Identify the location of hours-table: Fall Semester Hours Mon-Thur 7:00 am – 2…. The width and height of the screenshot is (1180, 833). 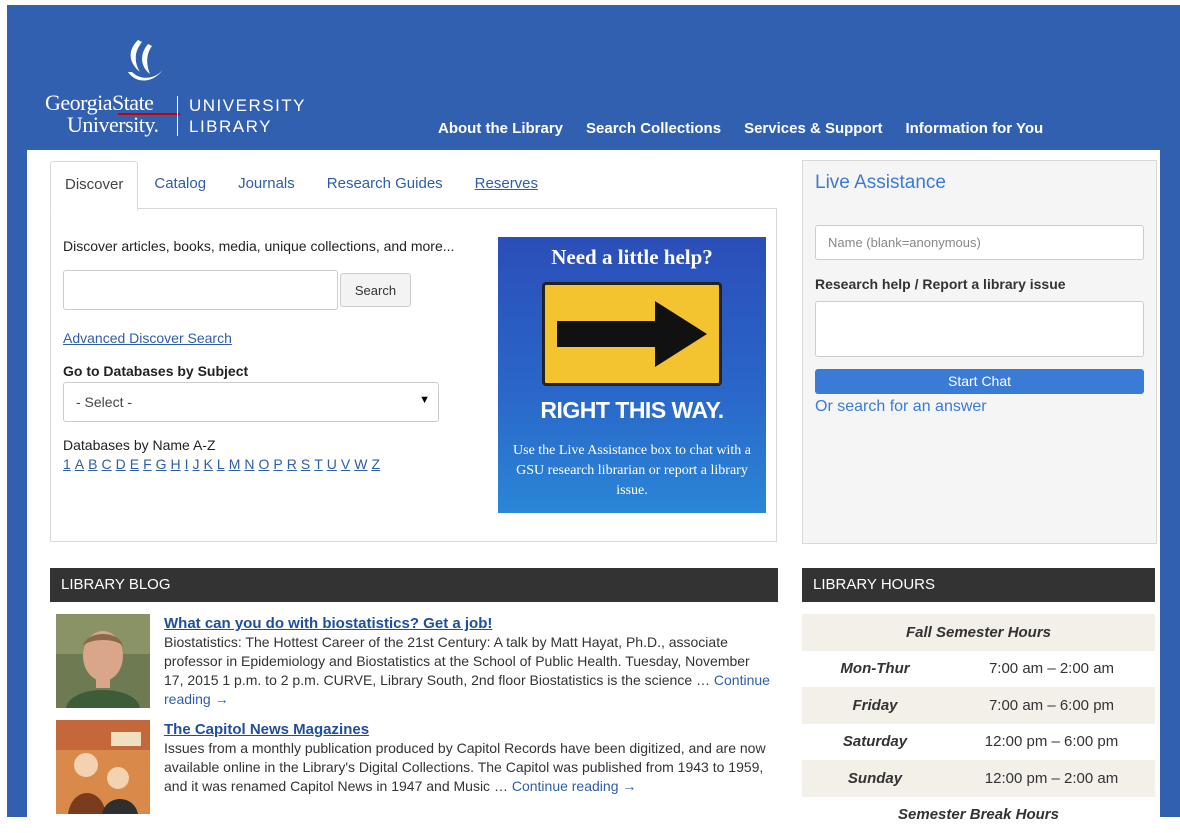
(978, 723).